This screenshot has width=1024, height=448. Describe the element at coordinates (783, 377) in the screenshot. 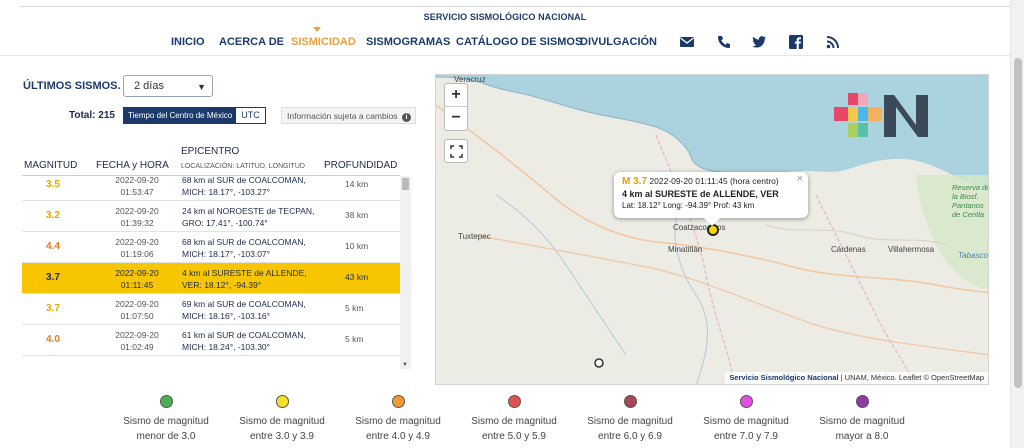

I see `attribution-ssn-link: Servicio Sismológico Nacional` at that location.